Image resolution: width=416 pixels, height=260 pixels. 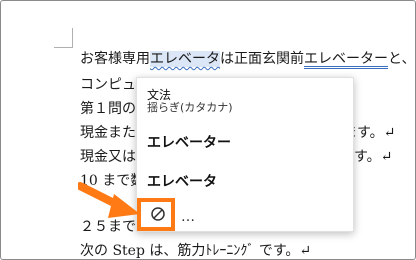 What do you see at coordinates (189, 142) in the screenshot?
I see `suggestion-option: エレベーター` at bounding box center [189, 142].